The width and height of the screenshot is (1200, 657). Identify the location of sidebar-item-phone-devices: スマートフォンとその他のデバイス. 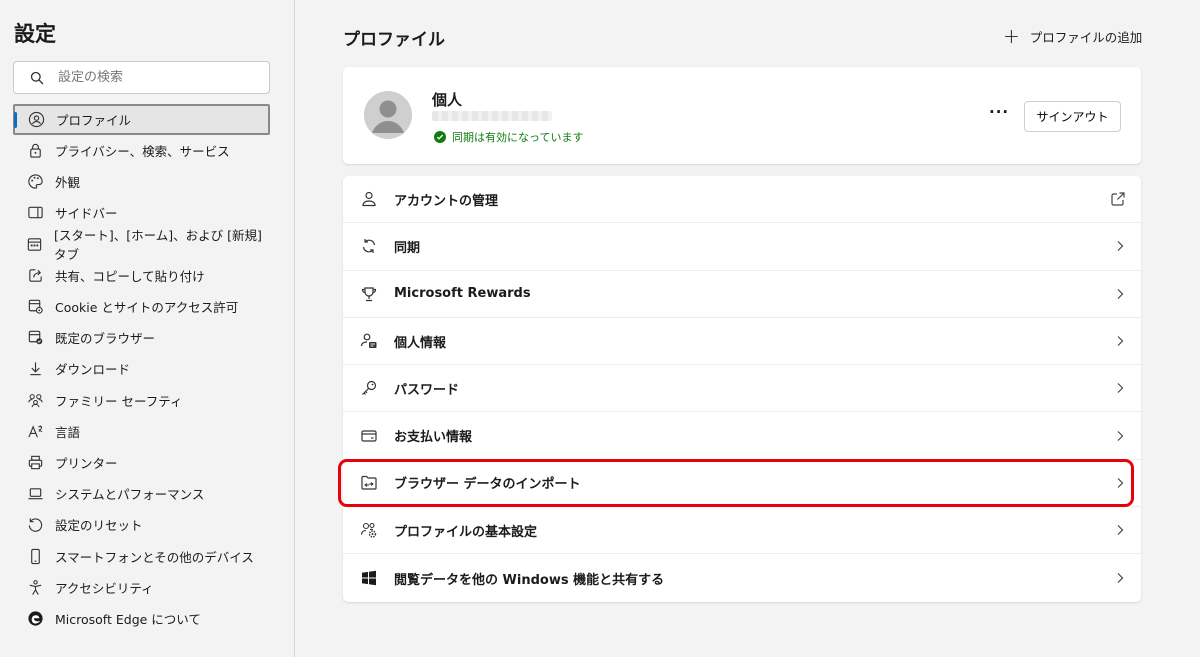
(141, 555).